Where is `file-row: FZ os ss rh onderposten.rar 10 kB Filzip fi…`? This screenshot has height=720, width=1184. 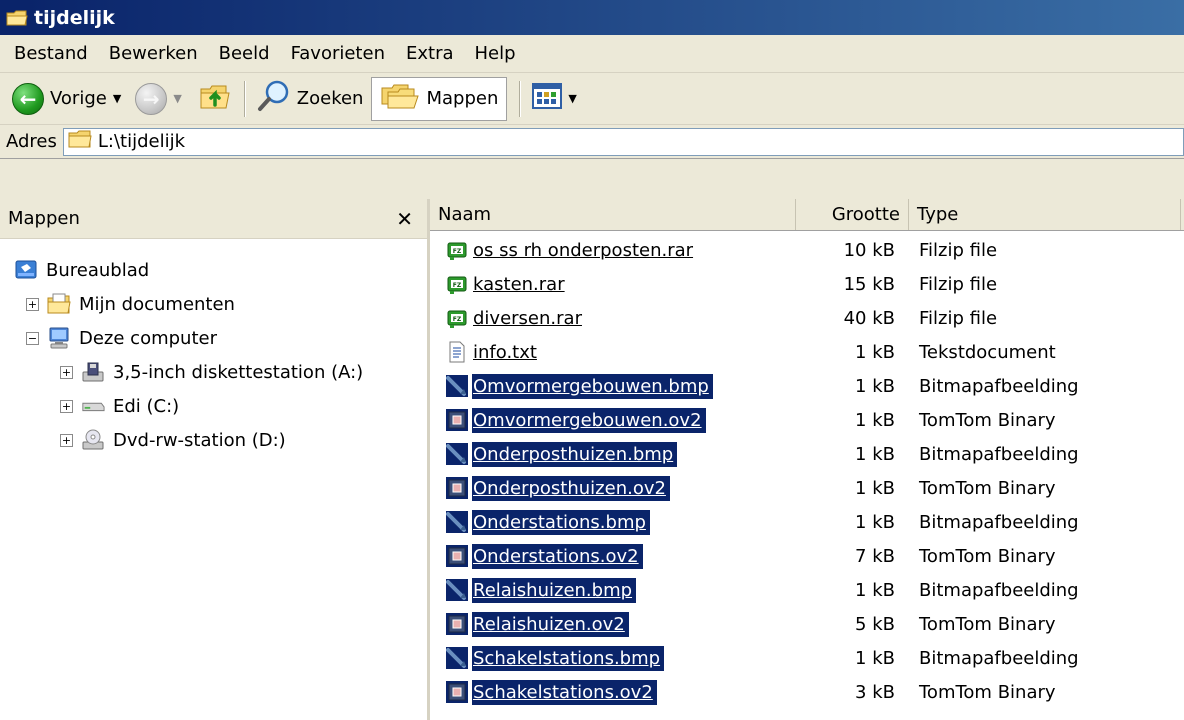
file-row: FZ os ss rh onderposten.rar 10 kB Filzip fi… is located at coordinates (807, 250).